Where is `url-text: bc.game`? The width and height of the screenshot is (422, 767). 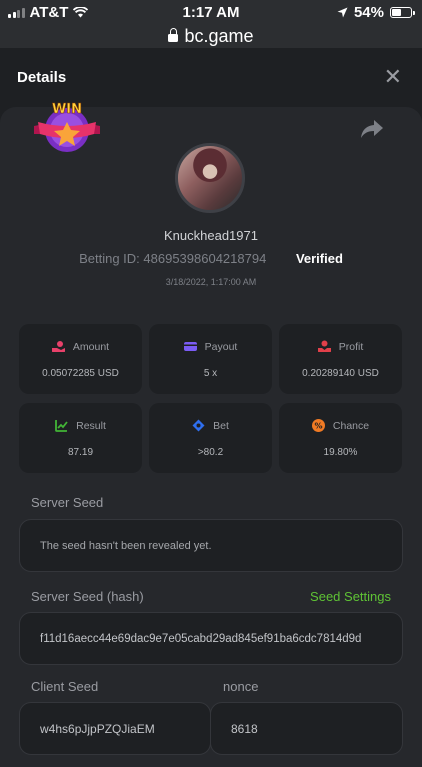 url-text: bc.game is located at coordinates (219, 35).